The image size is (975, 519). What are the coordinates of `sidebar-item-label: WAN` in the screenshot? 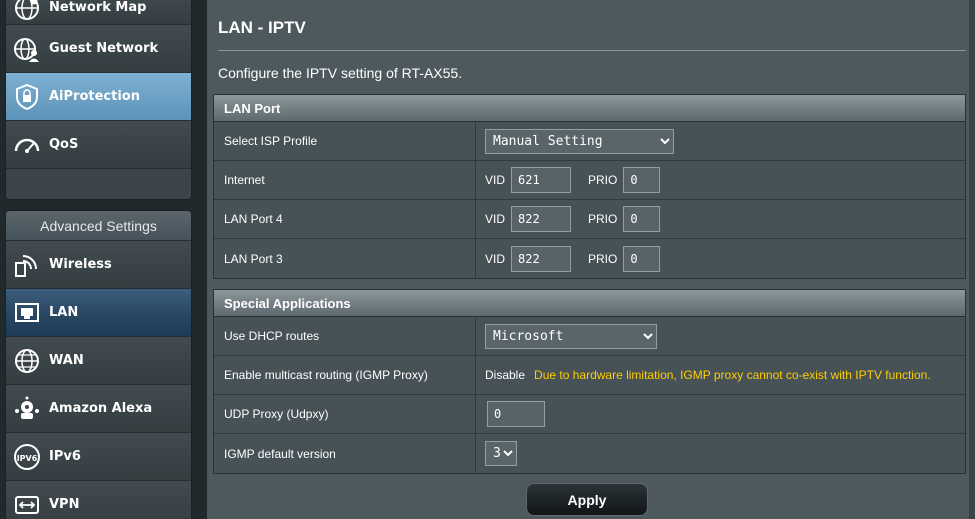 It's located at (66, 360).